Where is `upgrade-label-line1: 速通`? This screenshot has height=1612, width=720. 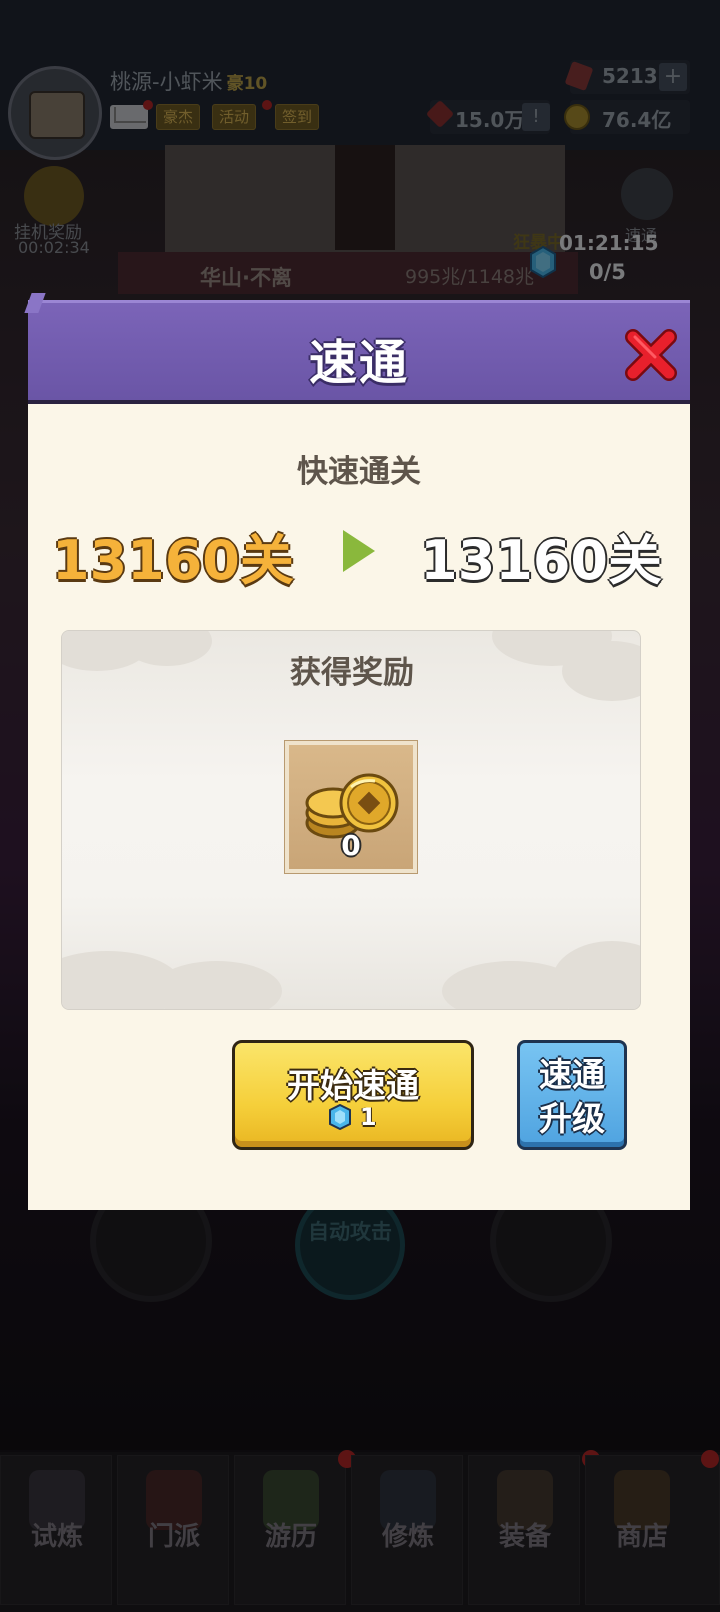 upgrade-label-line1: 速通 is located at coordinates (572, 1074).